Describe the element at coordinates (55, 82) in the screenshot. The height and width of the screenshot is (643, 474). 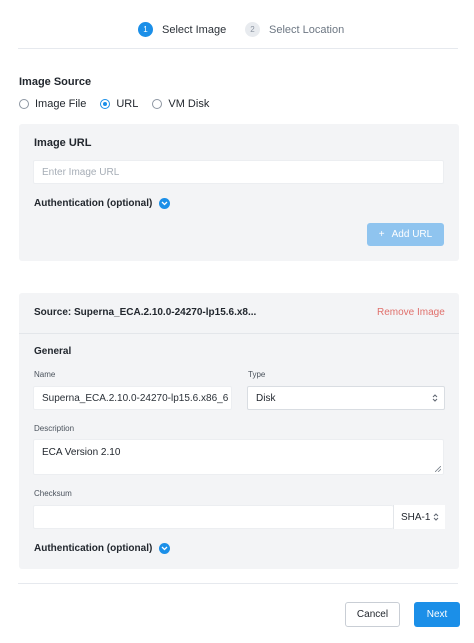
I see `image-source-title: Image Source` at that location.